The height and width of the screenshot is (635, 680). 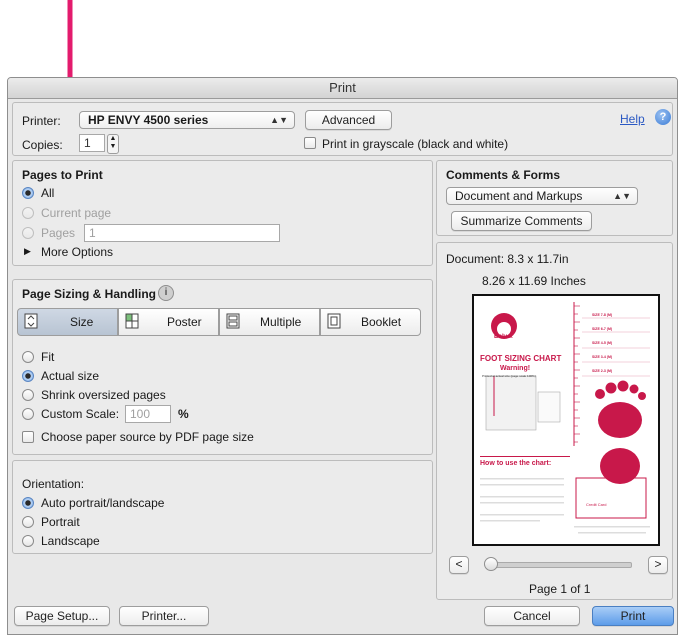 What do you see at coordinates (102, 503) in the screenshot?
I see `auto-orientation-label: Auto portrait/landscape` at bounding box center [102, 503].